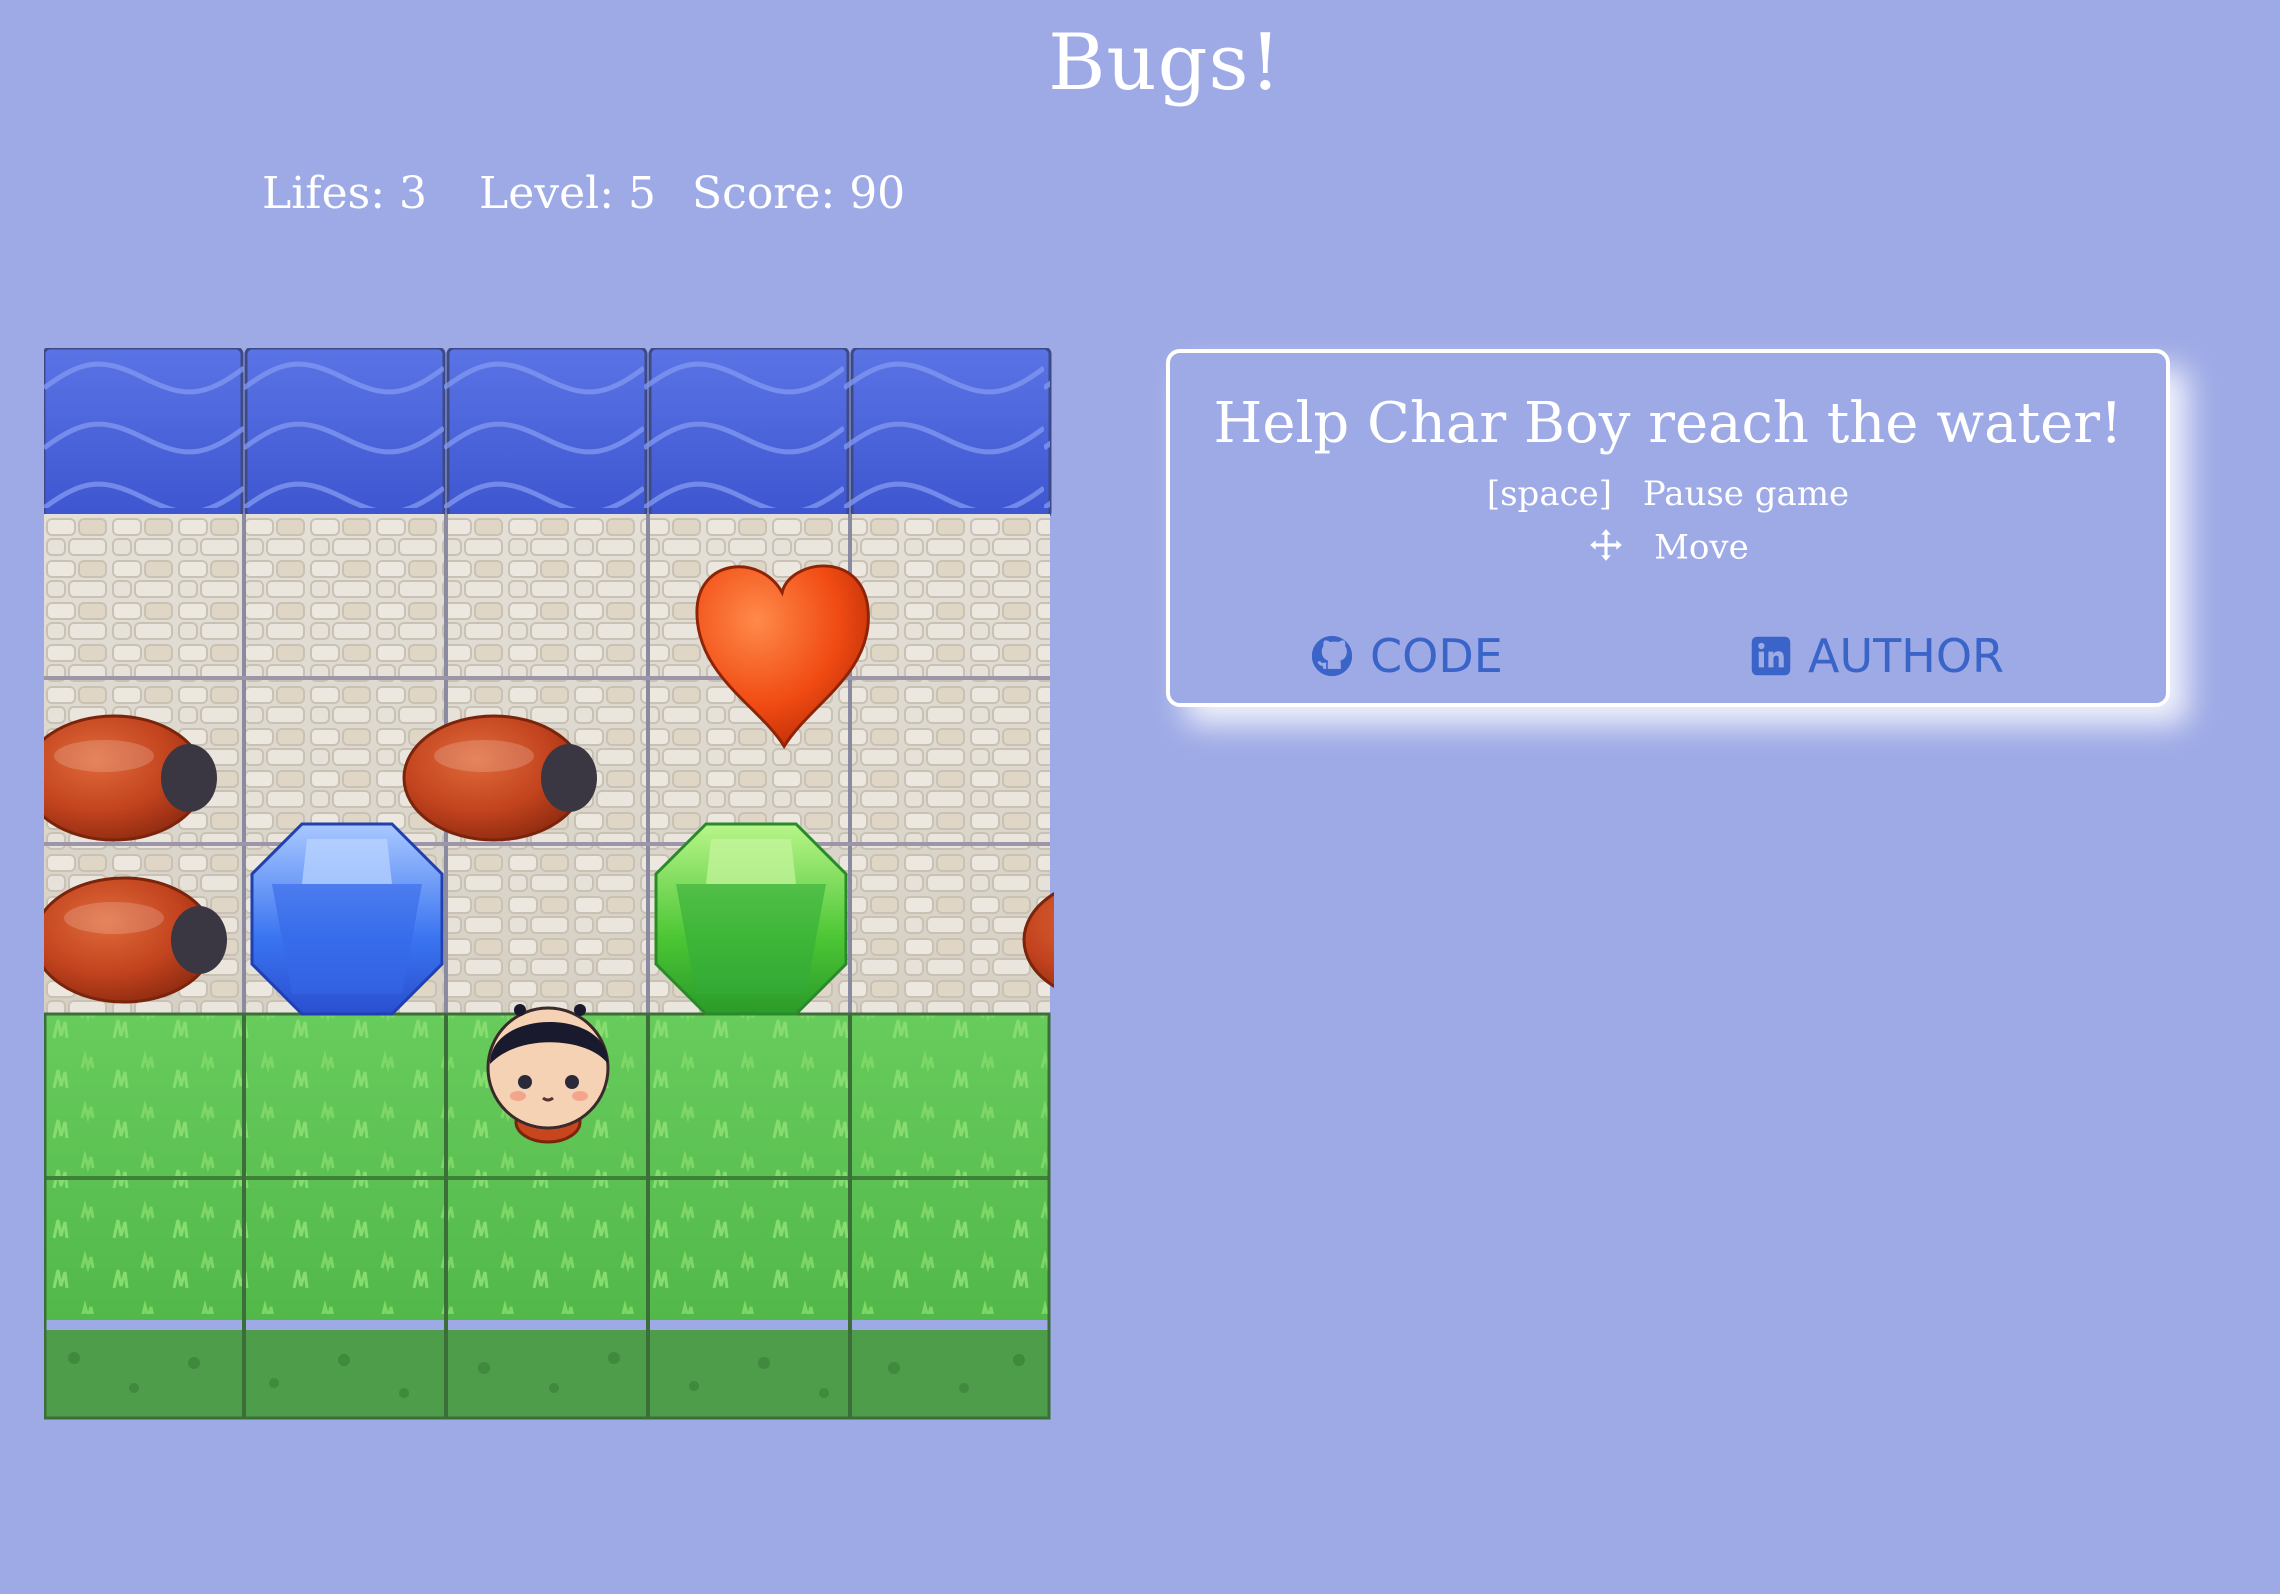  Describe the element at coordinates (568, 193) in the screenshot. I see `level-counter: Level: 5` at that location.